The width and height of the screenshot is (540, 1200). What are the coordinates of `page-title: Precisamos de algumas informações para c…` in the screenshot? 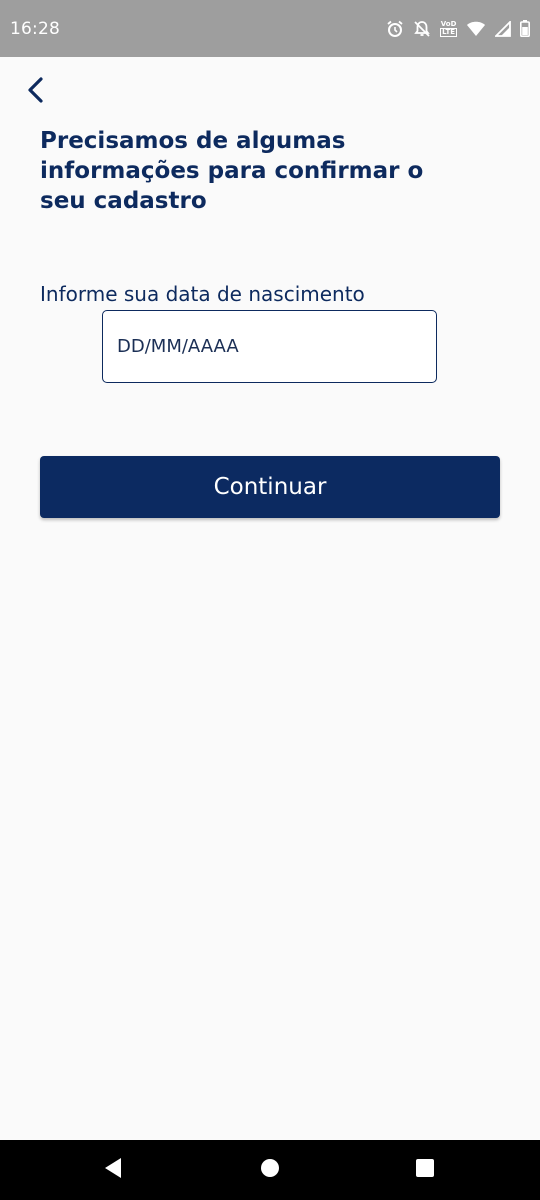 It's located at (232, 171).